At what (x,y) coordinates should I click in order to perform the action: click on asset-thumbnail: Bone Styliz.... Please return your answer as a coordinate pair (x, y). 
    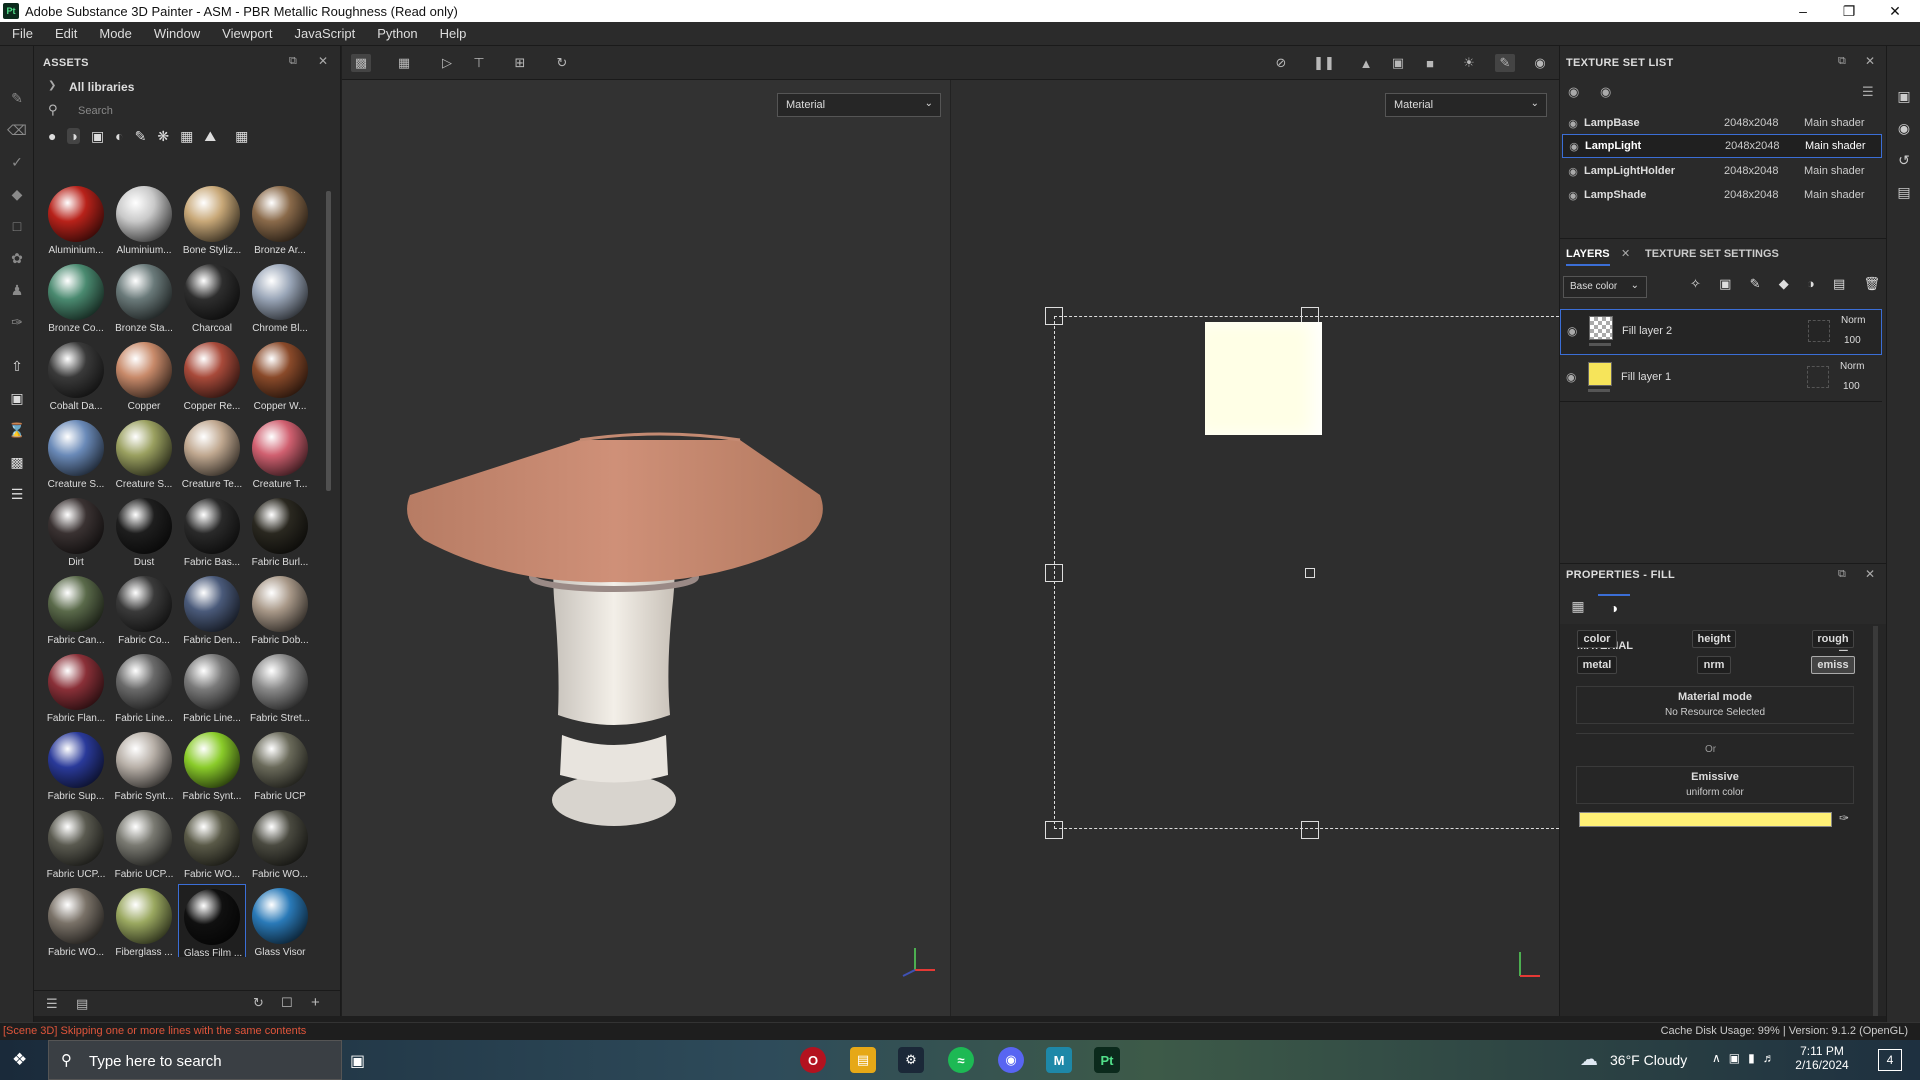
    Looking at the image, I should click on (212, 219).